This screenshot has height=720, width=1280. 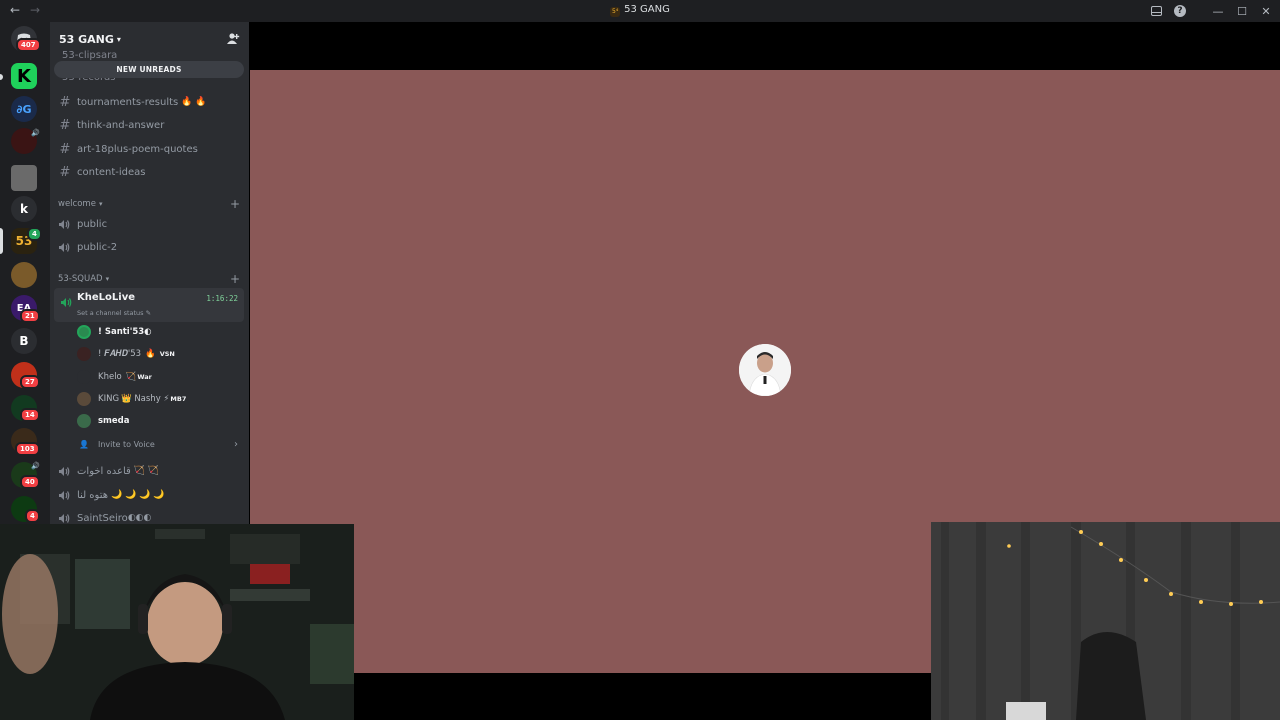 I want to click on voice-member: Khelo 🏹 War, so click(x=159, y=377).